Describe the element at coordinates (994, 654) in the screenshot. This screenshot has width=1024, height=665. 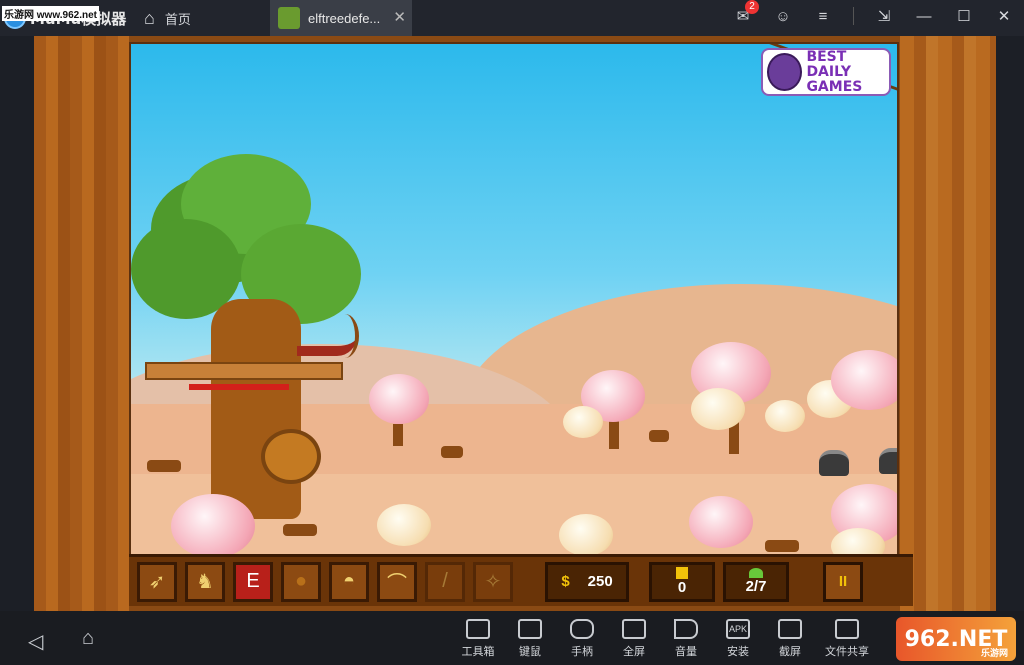
I see `watermark-subtext: 乐游网` at that location.